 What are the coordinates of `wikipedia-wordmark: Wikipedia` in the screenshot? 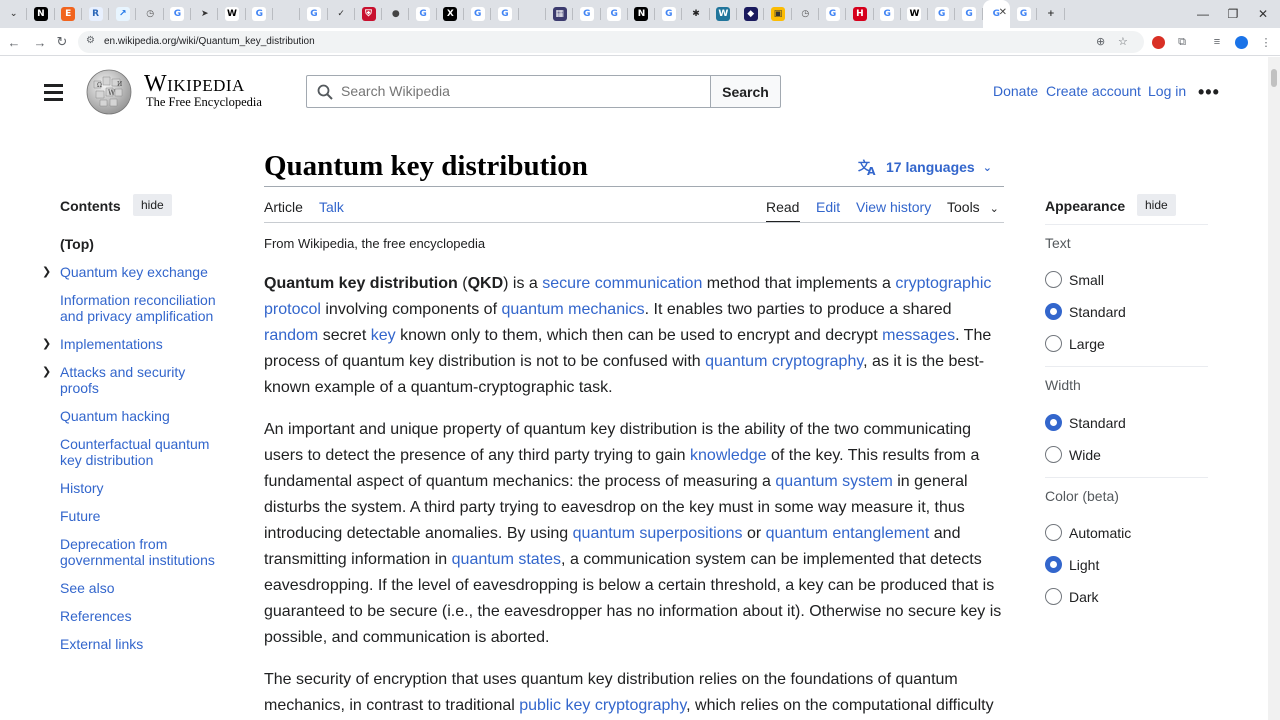 It's located at (194, 84).